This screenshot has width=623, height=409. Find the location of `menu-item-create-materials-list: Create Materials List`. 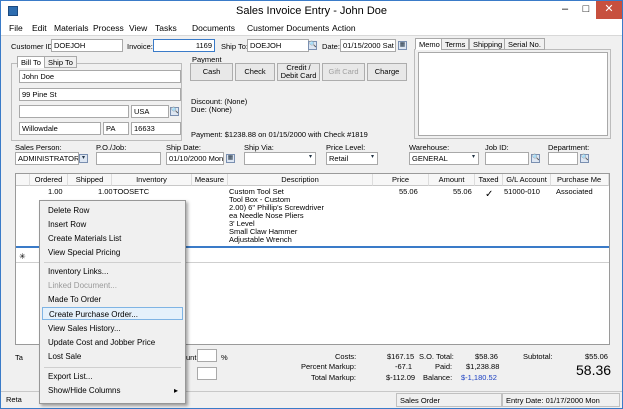

menu-item-create-materials-list: Create Materials List is located at coordinates (112, 238).